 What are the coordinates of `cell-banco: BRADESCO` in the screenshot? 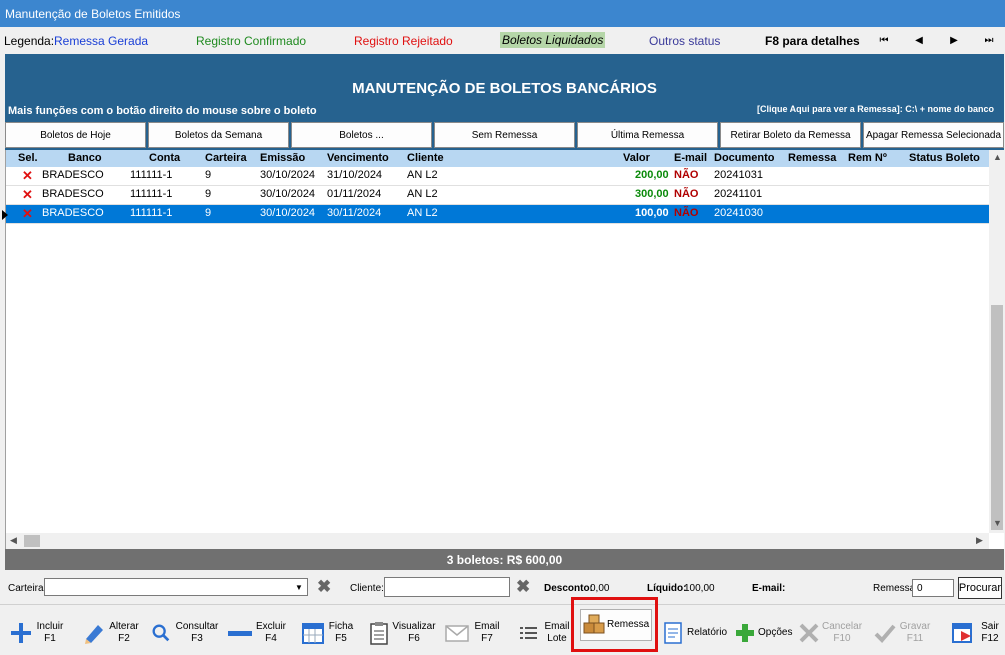 It's located at (73, 213).